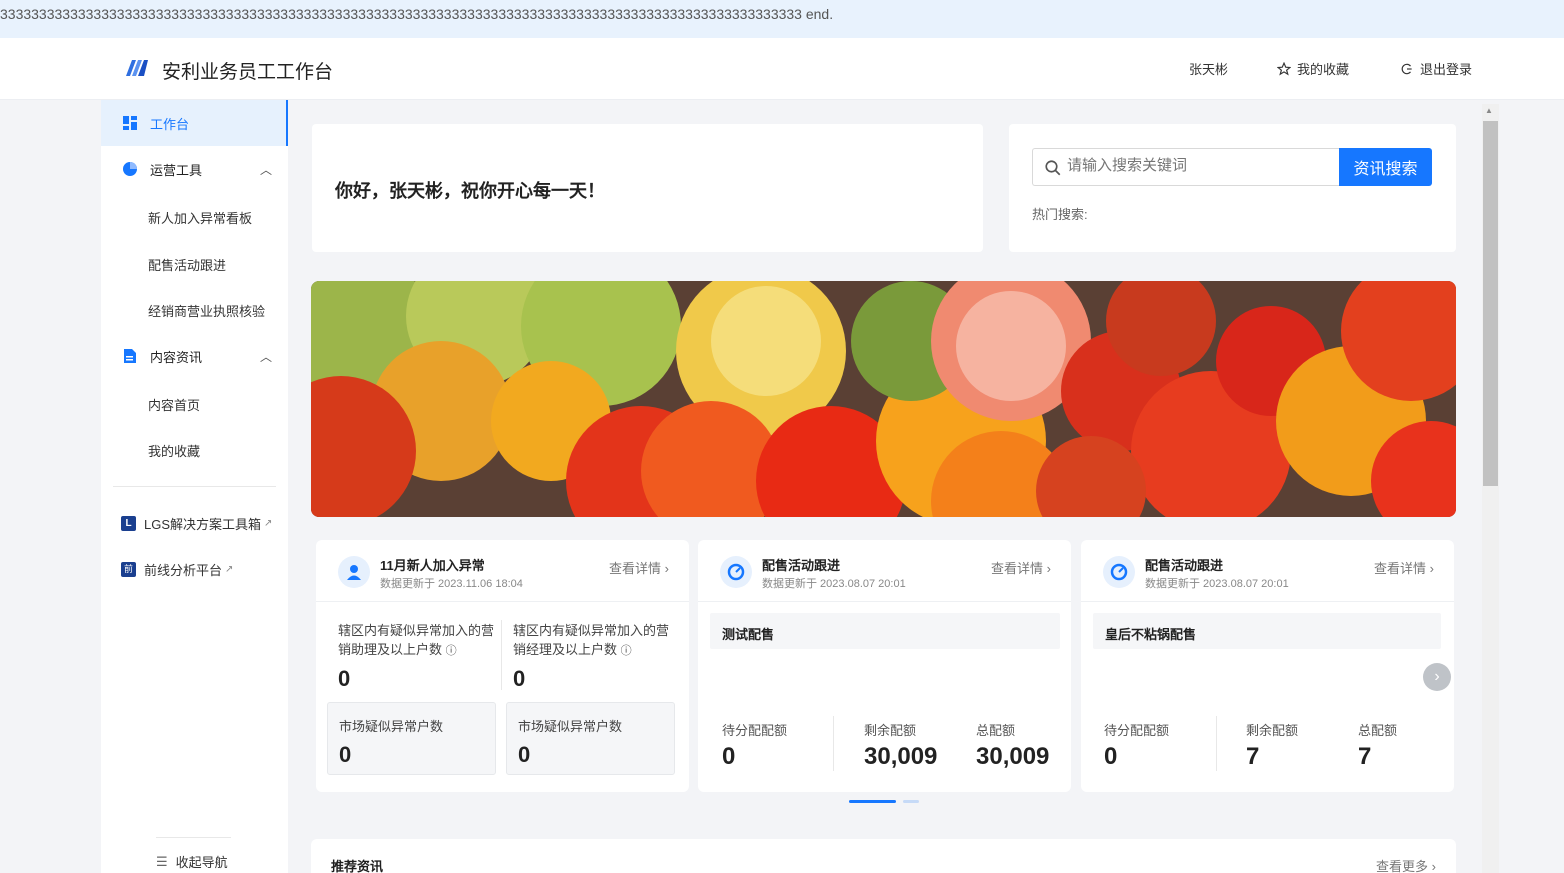 This screenshot has height=873, width=1564. I want to click on lgs-icon: L, so click(128, 523).